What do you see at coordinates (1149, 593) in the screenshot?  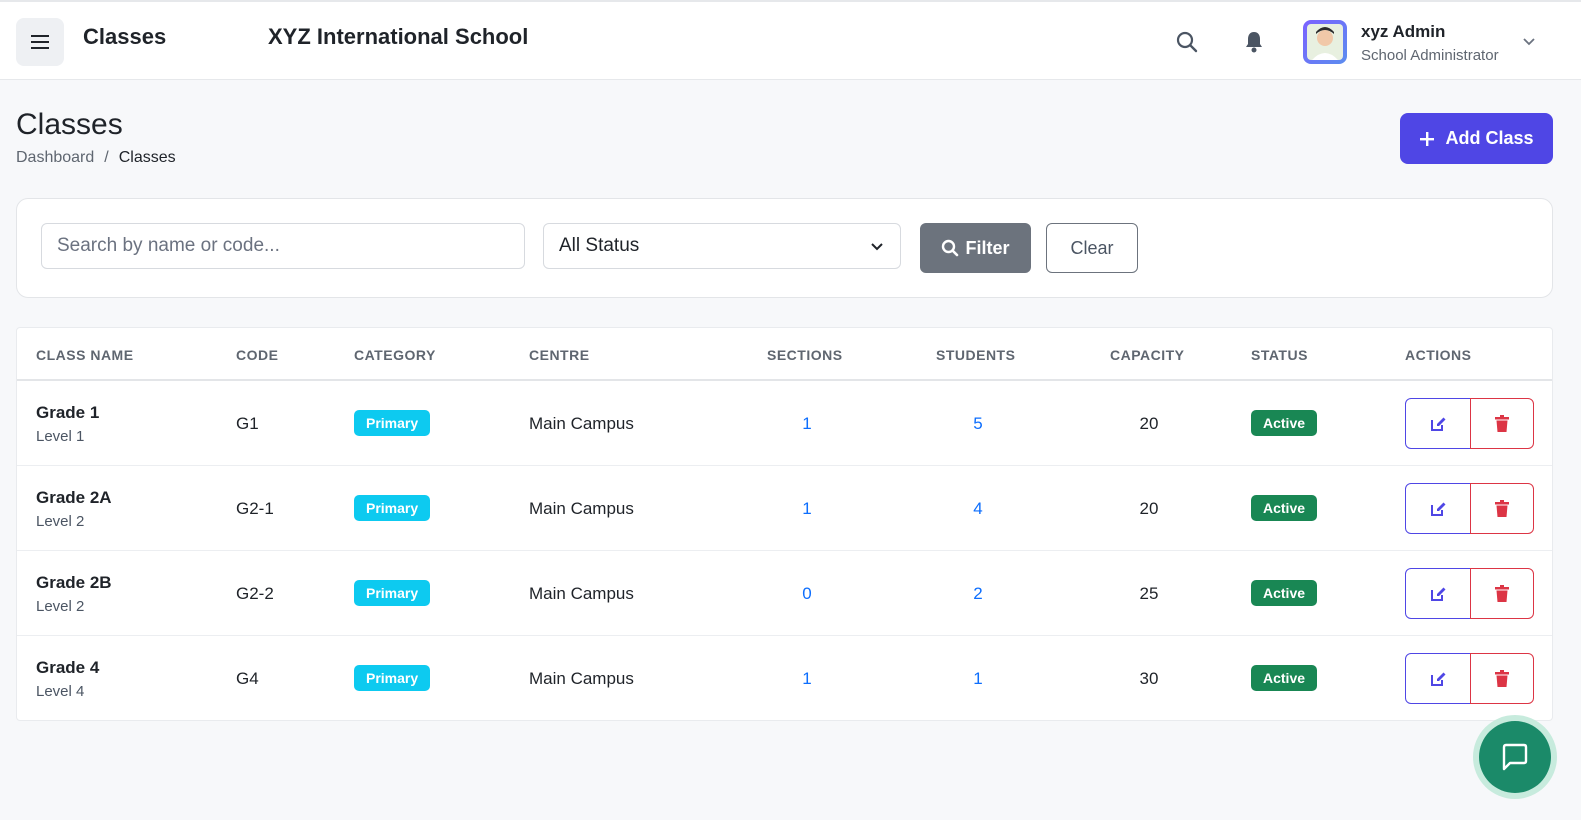 I see `capacity-value: 25` at bounding box center [1149, 593].